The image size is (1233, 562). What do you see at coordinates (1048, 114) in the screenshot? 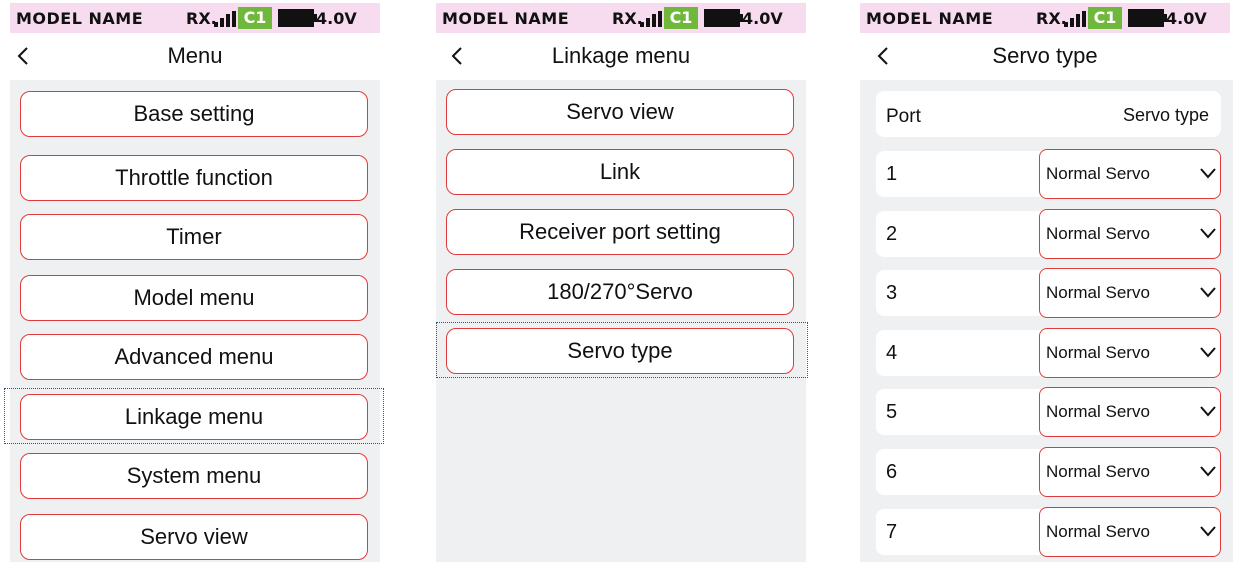
I see `table-header: Port Servo type` at bounding box center [1048, 114].